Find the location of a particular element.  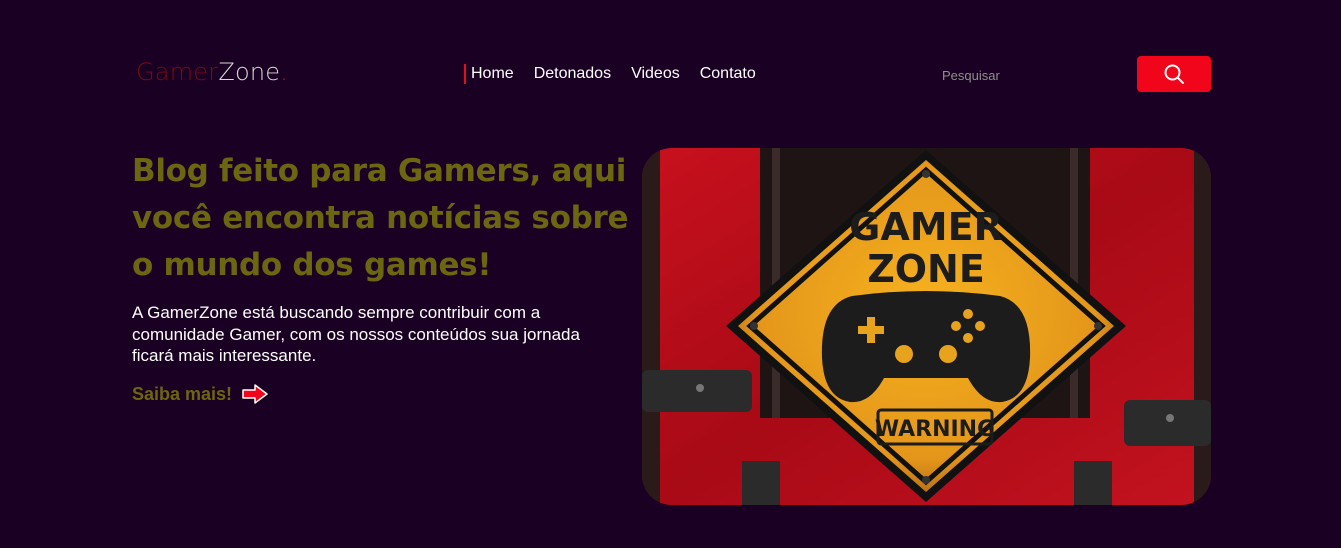

logo-part-zone: Zone is located at coordinates (249, 72).